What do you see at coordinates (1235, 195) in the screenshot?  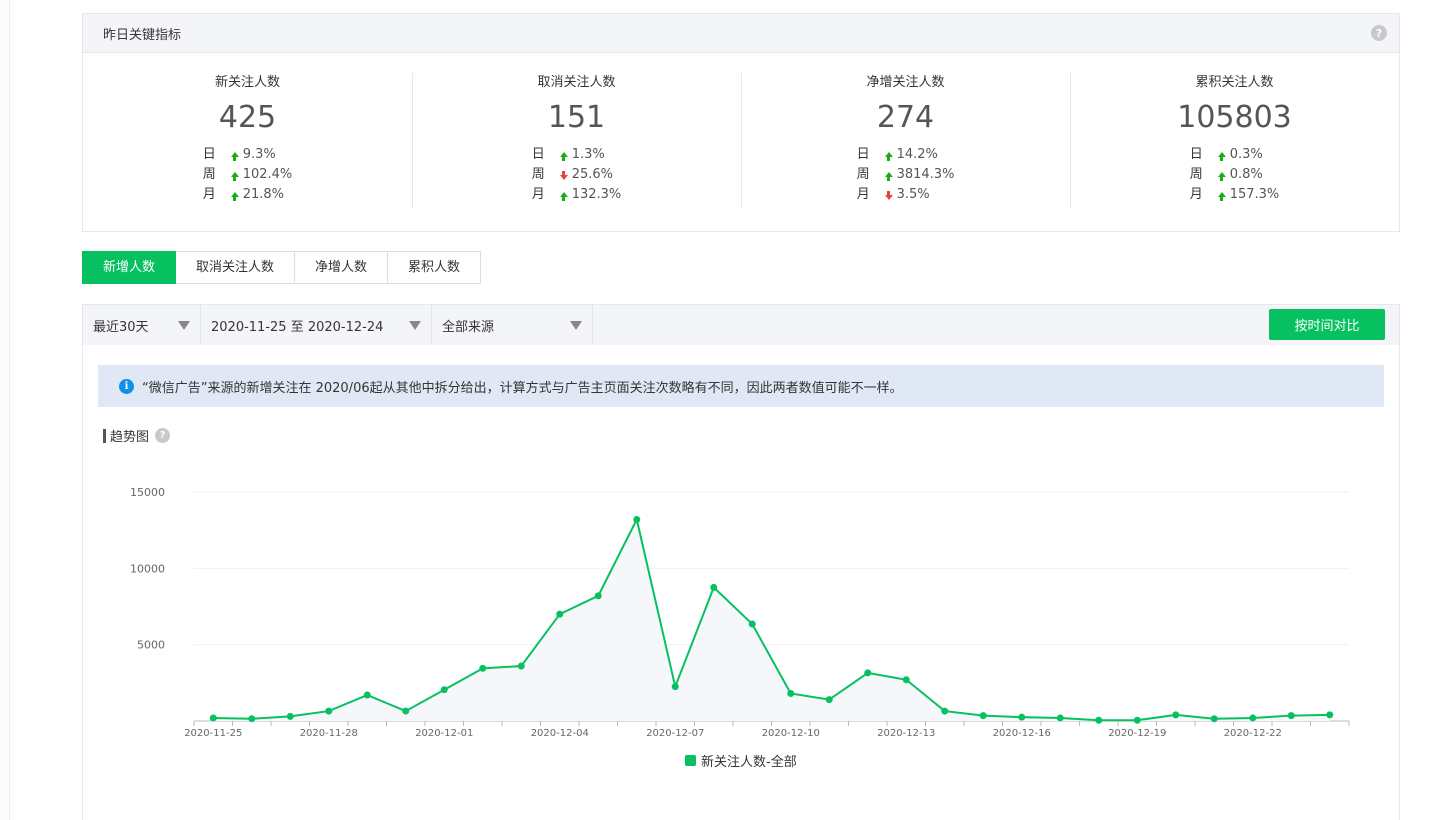 I see `change-row-month: 月 157.3%` at bounding box center [1235, 195].